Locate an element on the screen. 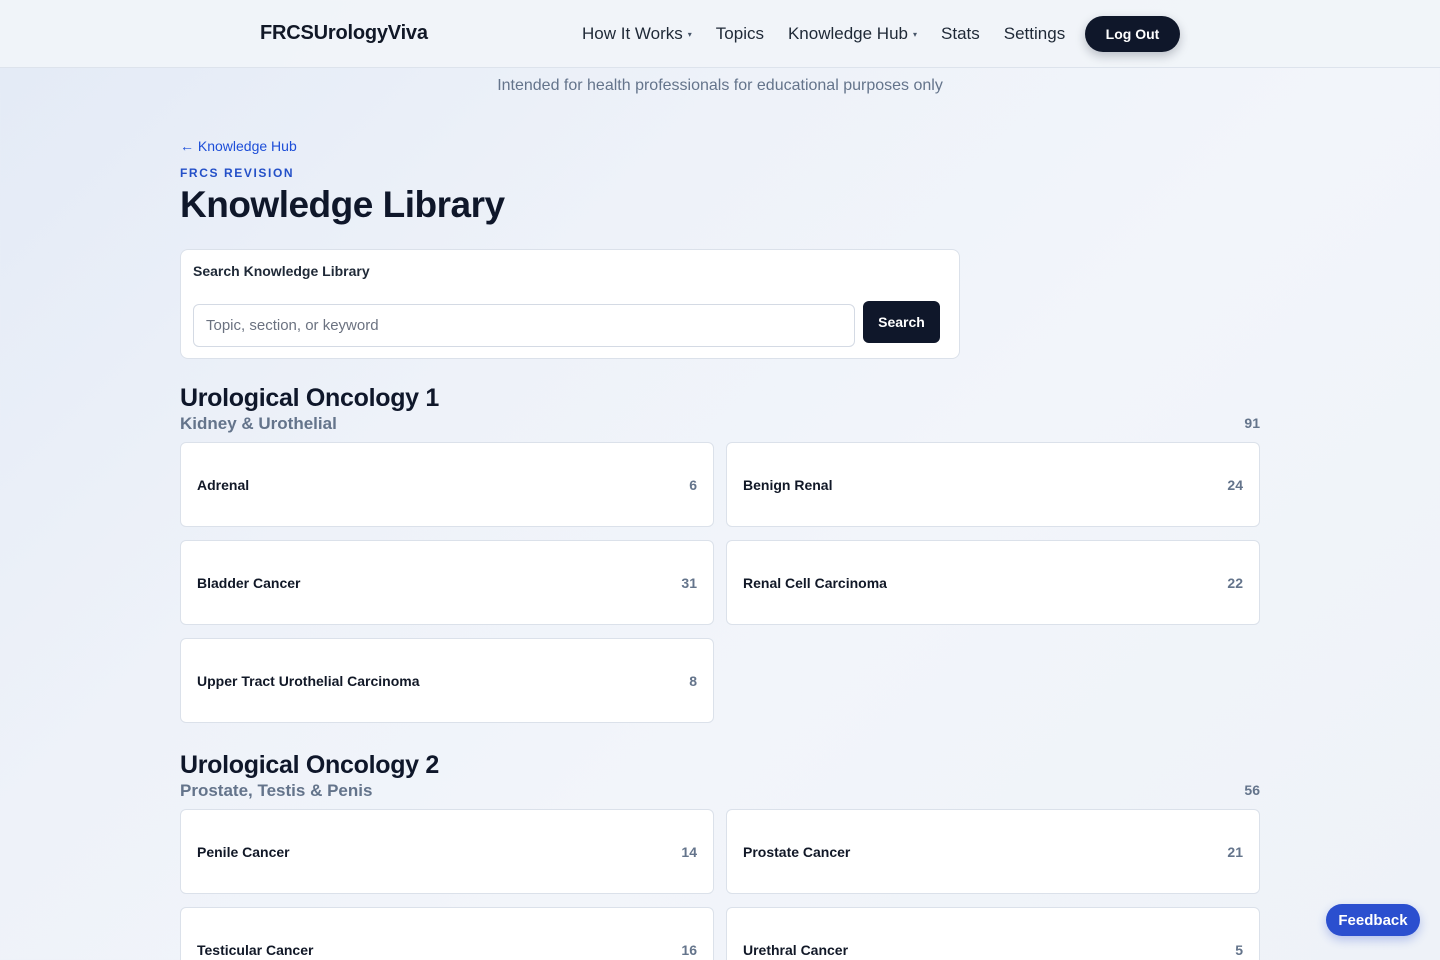 The width and height of the screenshot is (1440, 960). topic-name: Benign Renal is located at coordinates (788, 484).